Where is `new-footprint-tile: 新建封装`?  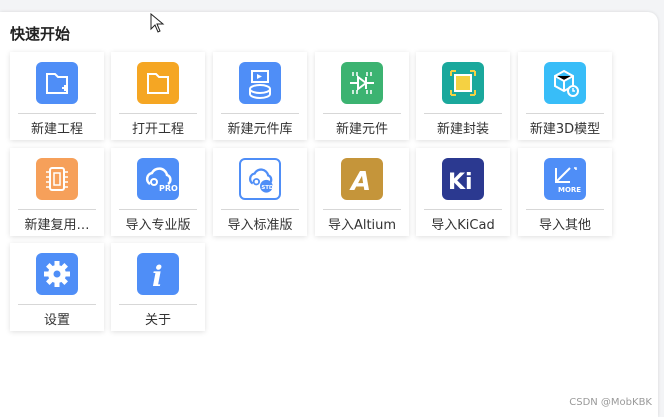 new-footprint-tile: 新建封装 is located at coordinates (463, 96).